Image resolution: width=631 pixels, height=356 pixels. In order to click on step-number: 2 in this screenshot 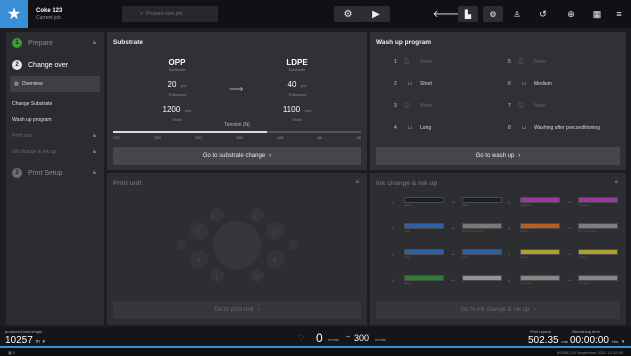, I will do `click(17, 65)`.